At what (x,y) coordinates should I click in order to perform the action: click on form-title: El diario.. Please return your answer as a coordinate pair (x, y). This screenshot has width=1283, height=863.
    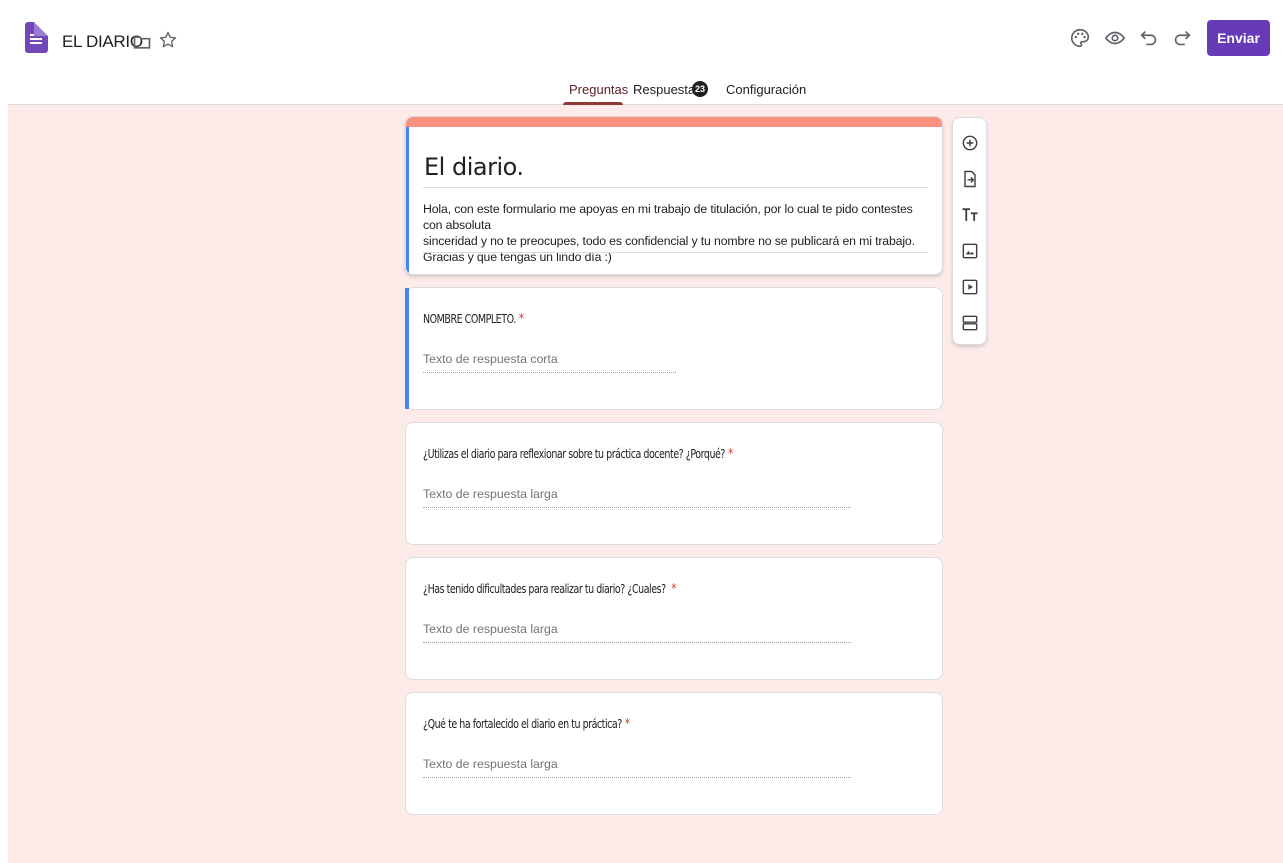
    Looking at the image, I should click on (474, 167).